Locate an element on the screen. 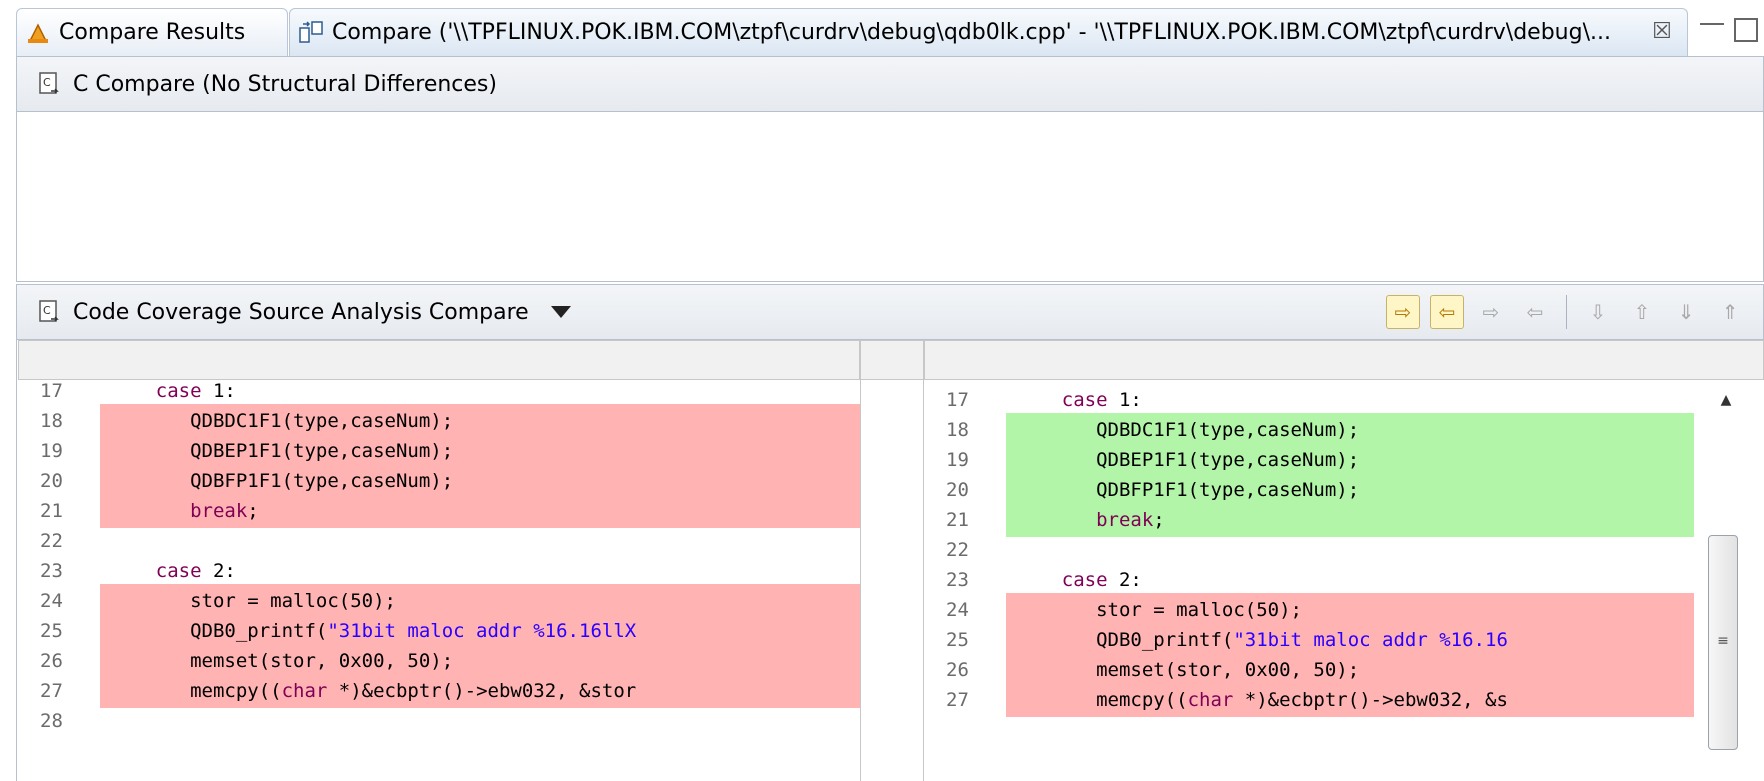 This screenshot has height=781, width=1764. code-text: memcpy((char *)&ecbptr()->ebw032, &stor is located at coordinates (480, 691).